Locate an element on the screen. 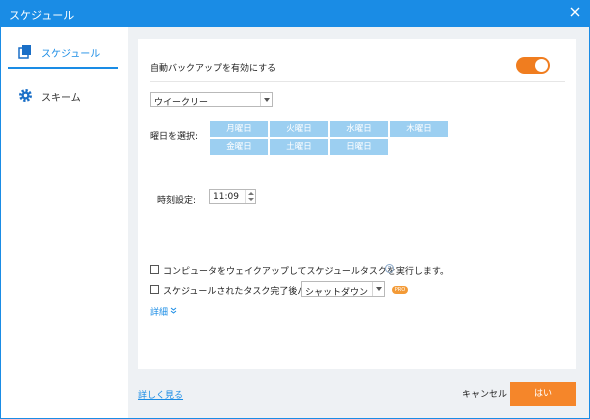 This screenshot has height=419, width=590. spin-down-icon is located at coordinates (251, 199).